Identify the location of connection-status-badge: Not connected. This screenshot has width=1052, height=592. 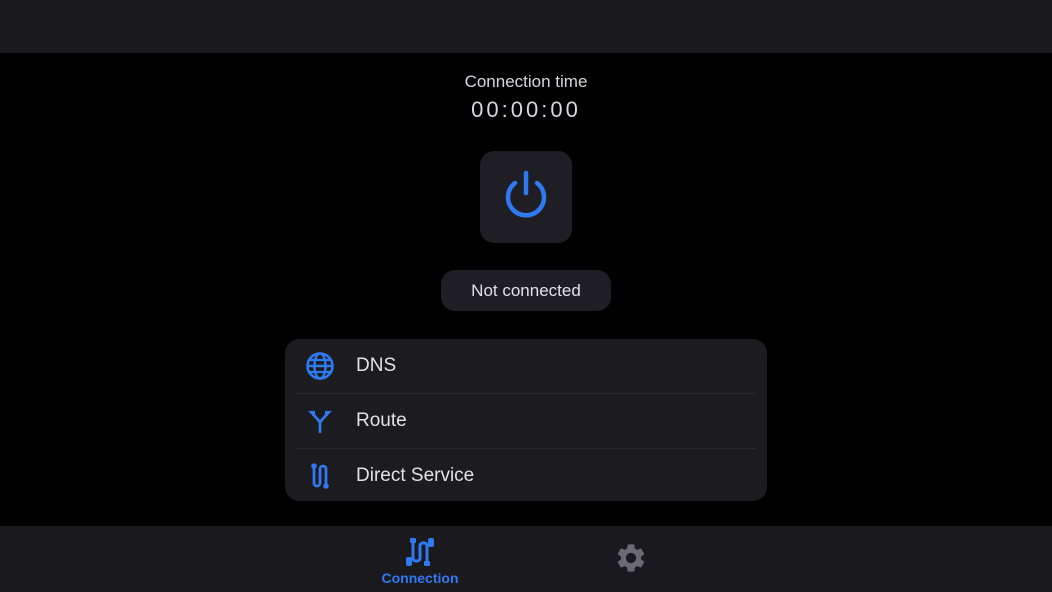
(526, 290).